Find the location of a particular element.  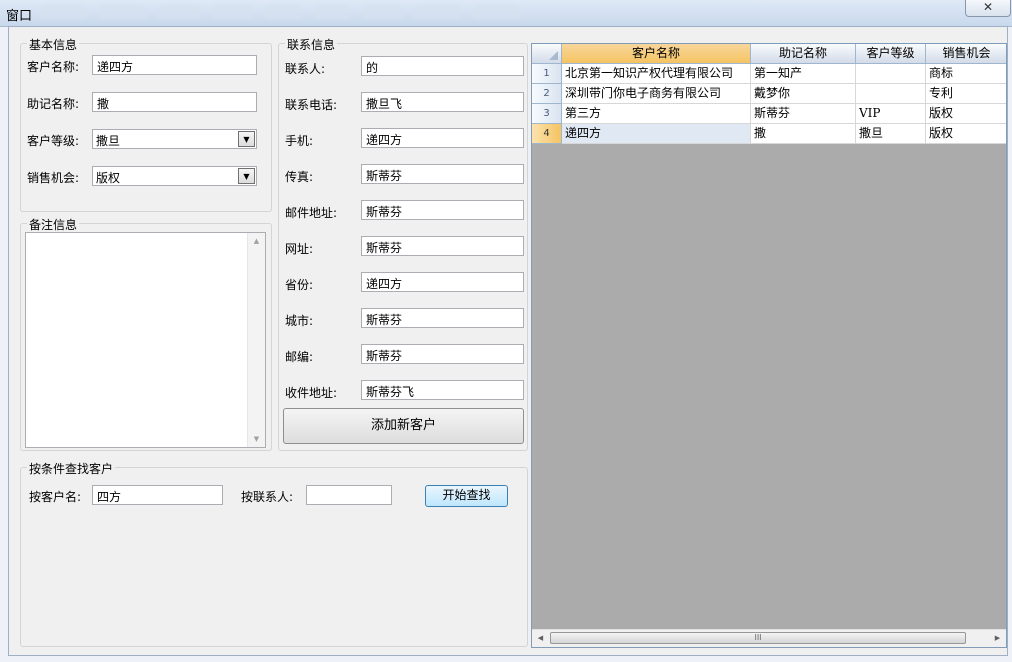

province-label: 省份: is located at coordinates (299, 285).